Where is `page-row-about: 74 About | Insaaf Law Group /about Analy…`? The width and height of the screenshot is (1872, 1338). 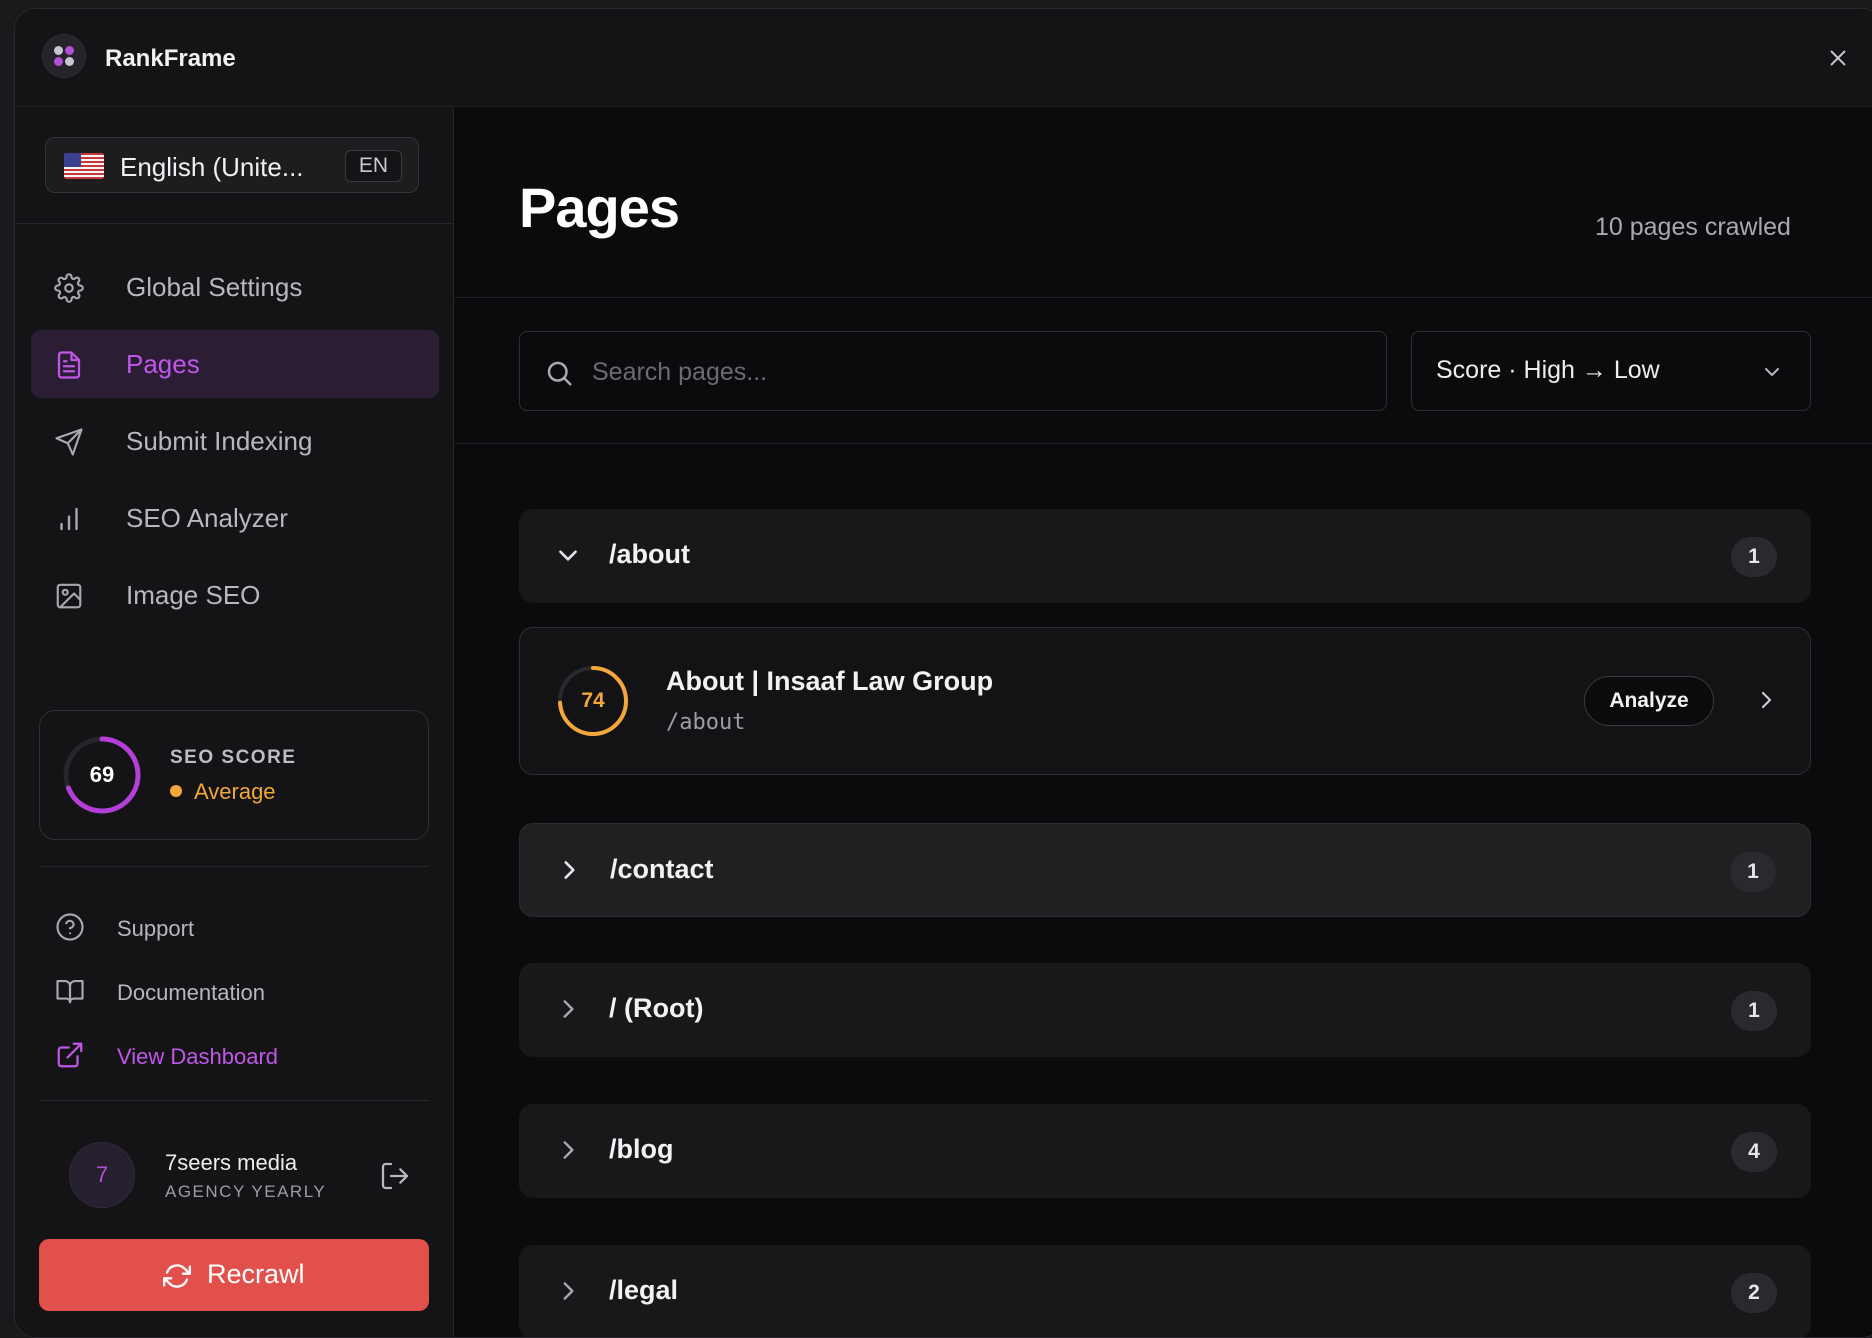 page-row-about: 74 About | Insaaf Law Group /about Analy… is located at coordinates (1165, 701).